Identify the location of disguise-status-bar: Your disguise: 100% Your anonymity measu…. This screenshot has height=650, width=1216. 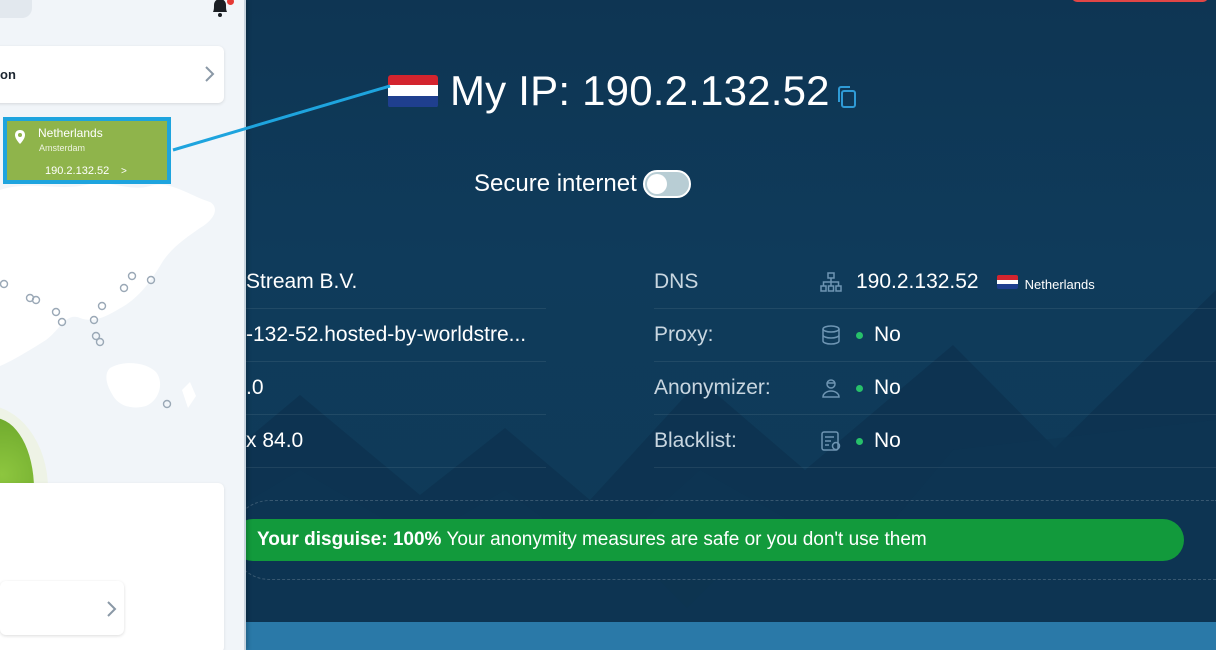
(708, 540).